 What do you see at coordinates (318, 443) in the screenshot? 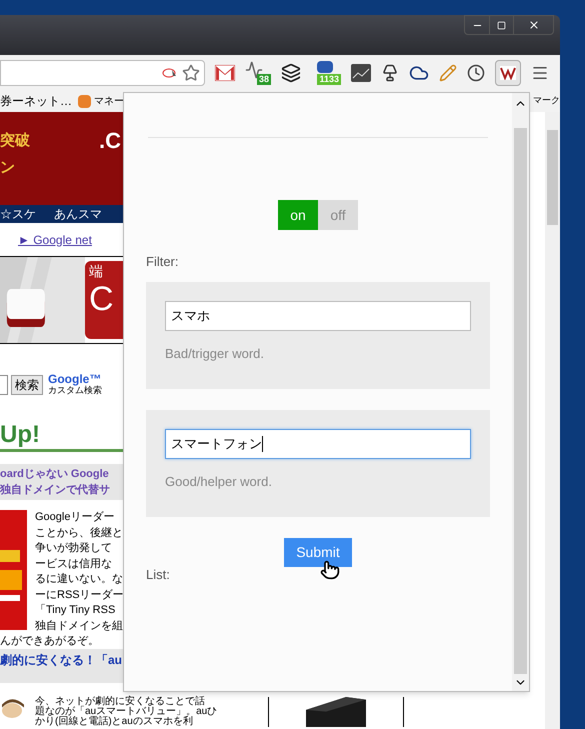
I see `word-input: スマートフォン` at bounding box center [318, 443].